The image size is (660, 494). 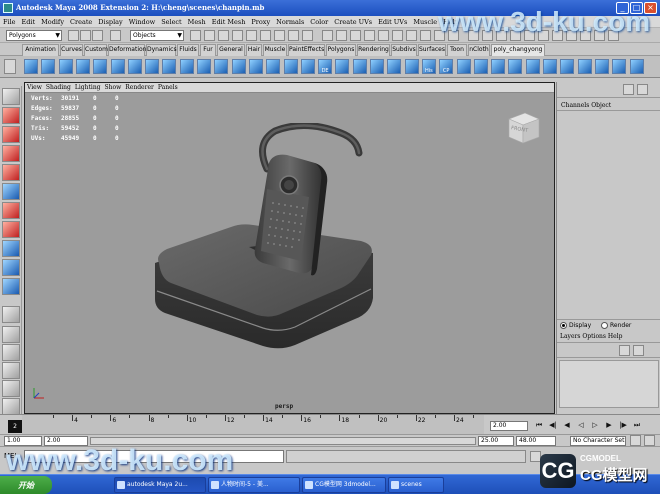 I want to click on menu-create: Create, so click(x=81, y=21).